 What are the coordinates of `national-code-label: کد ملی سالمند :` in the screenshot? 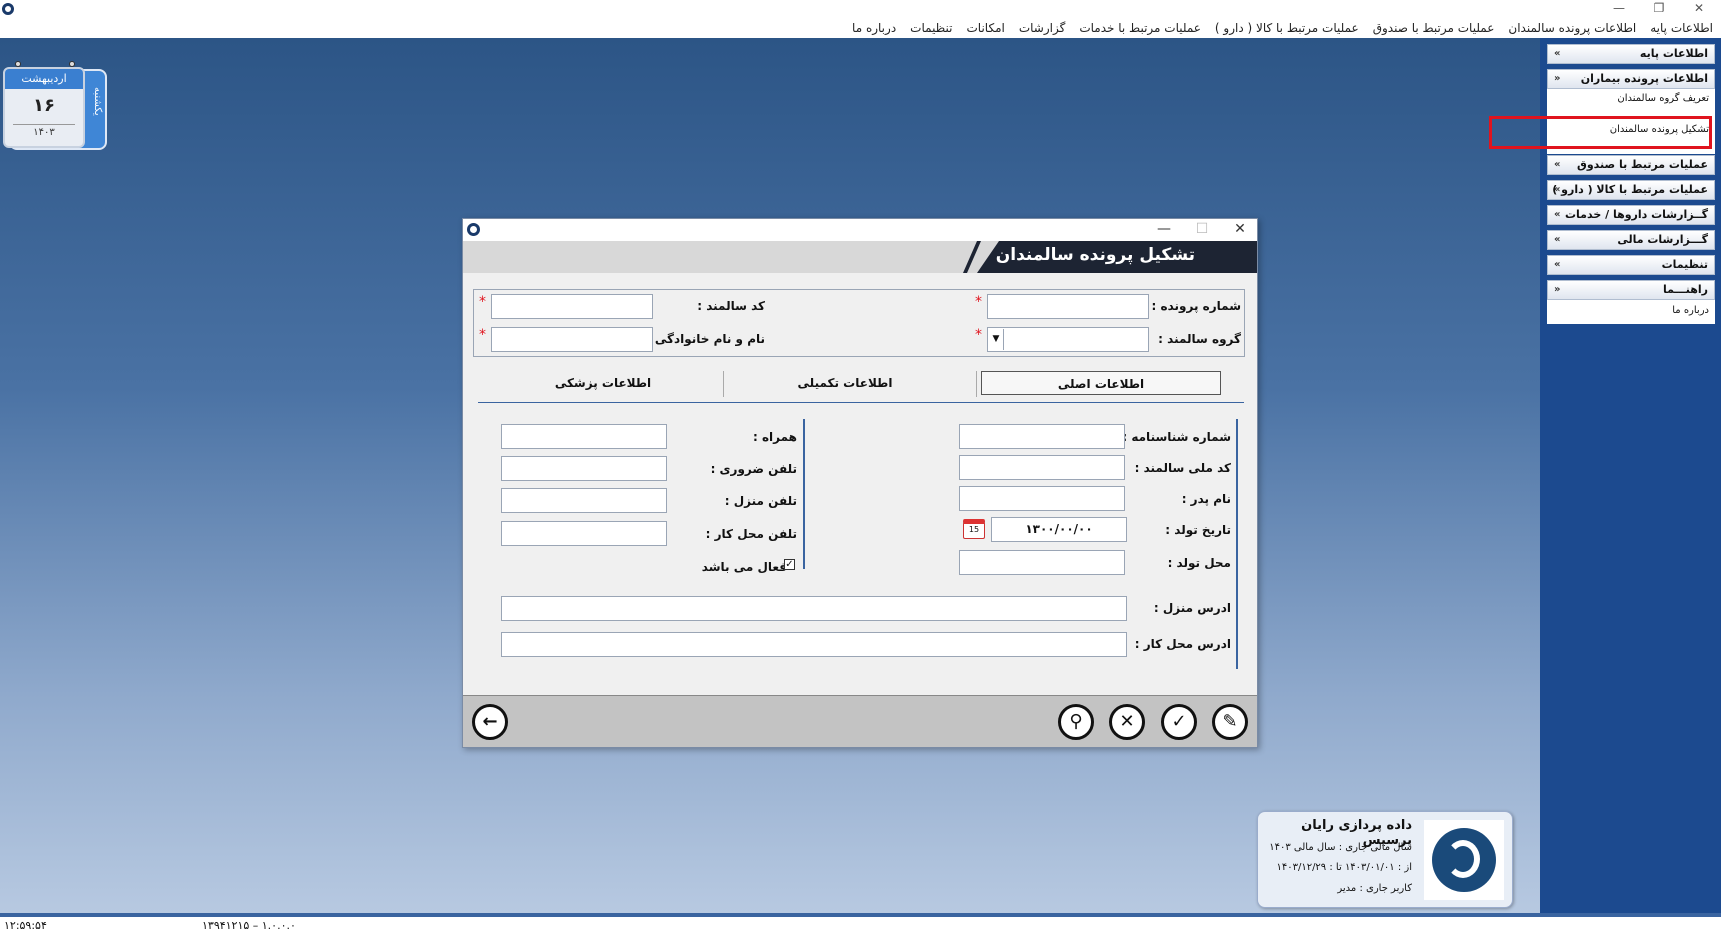 It's located at (1182, 468).